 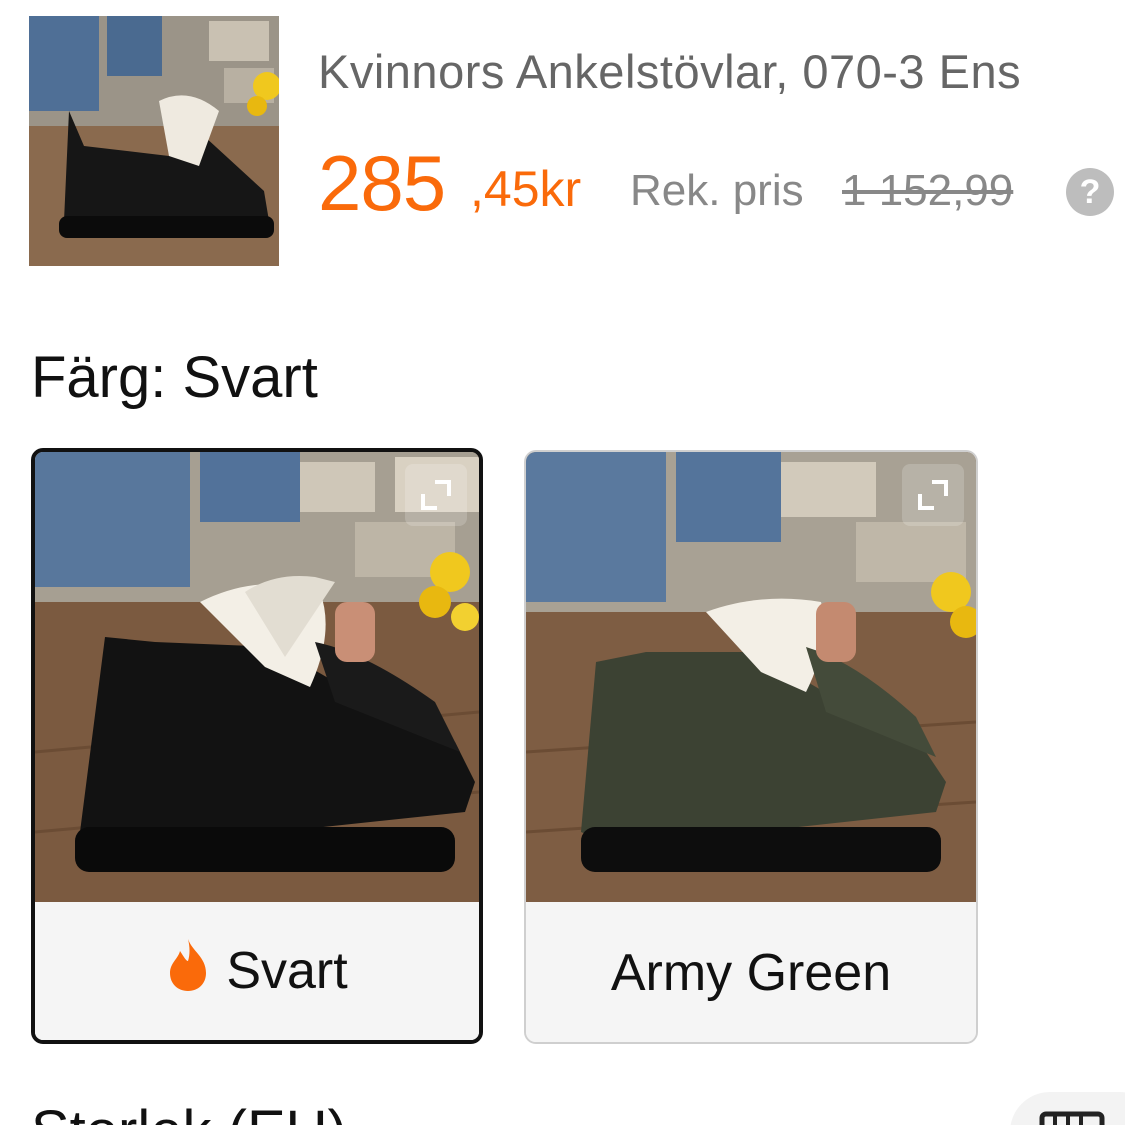 I want to click on color-option-label-area: Svart, so click(x=257, y=971).